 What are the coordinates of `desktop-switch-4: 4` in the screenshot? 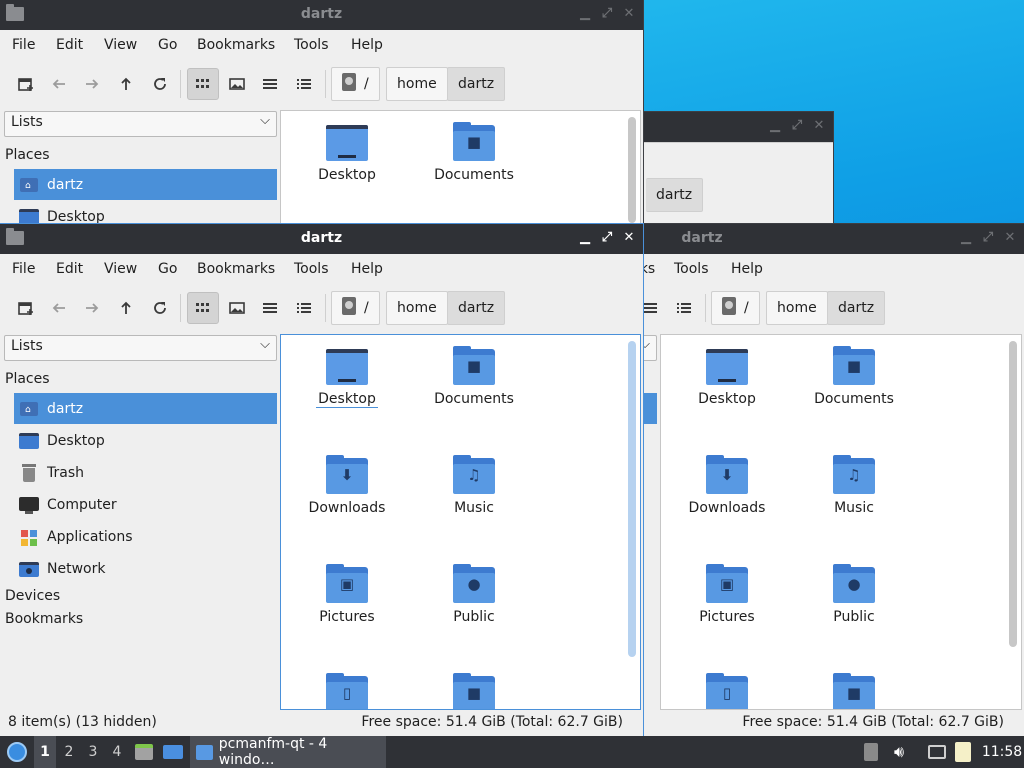 It's located at (117, 752).